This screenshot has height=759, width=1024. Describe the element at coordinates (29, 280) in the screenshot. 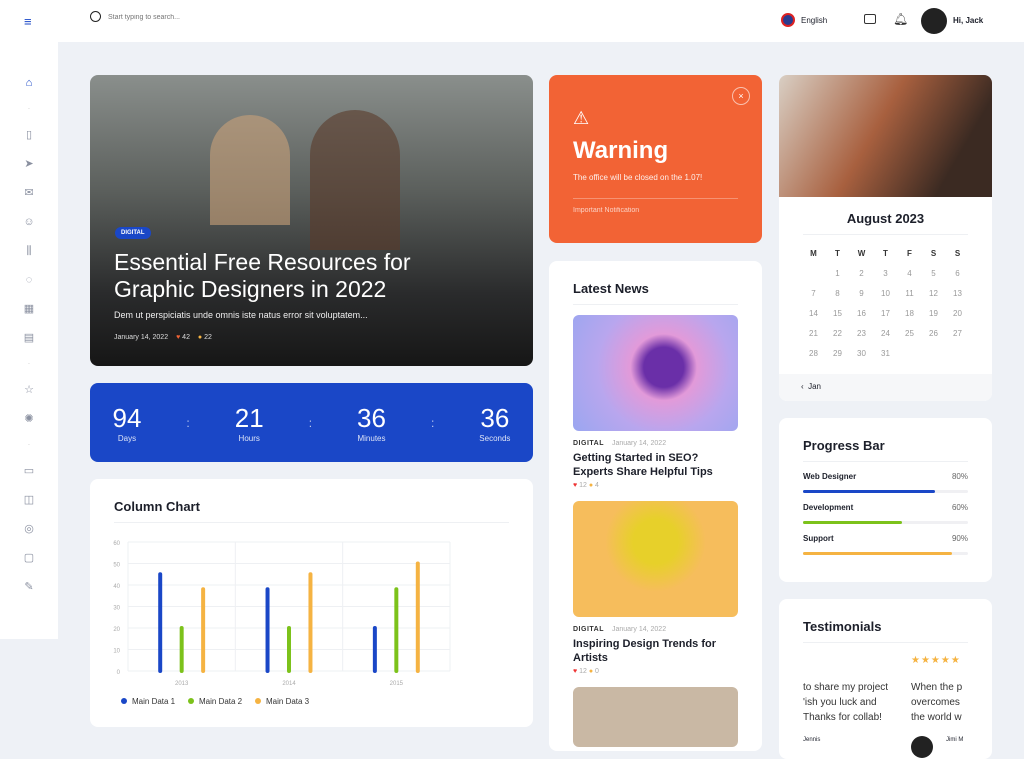

I see `car-icon: ◌` at that location.